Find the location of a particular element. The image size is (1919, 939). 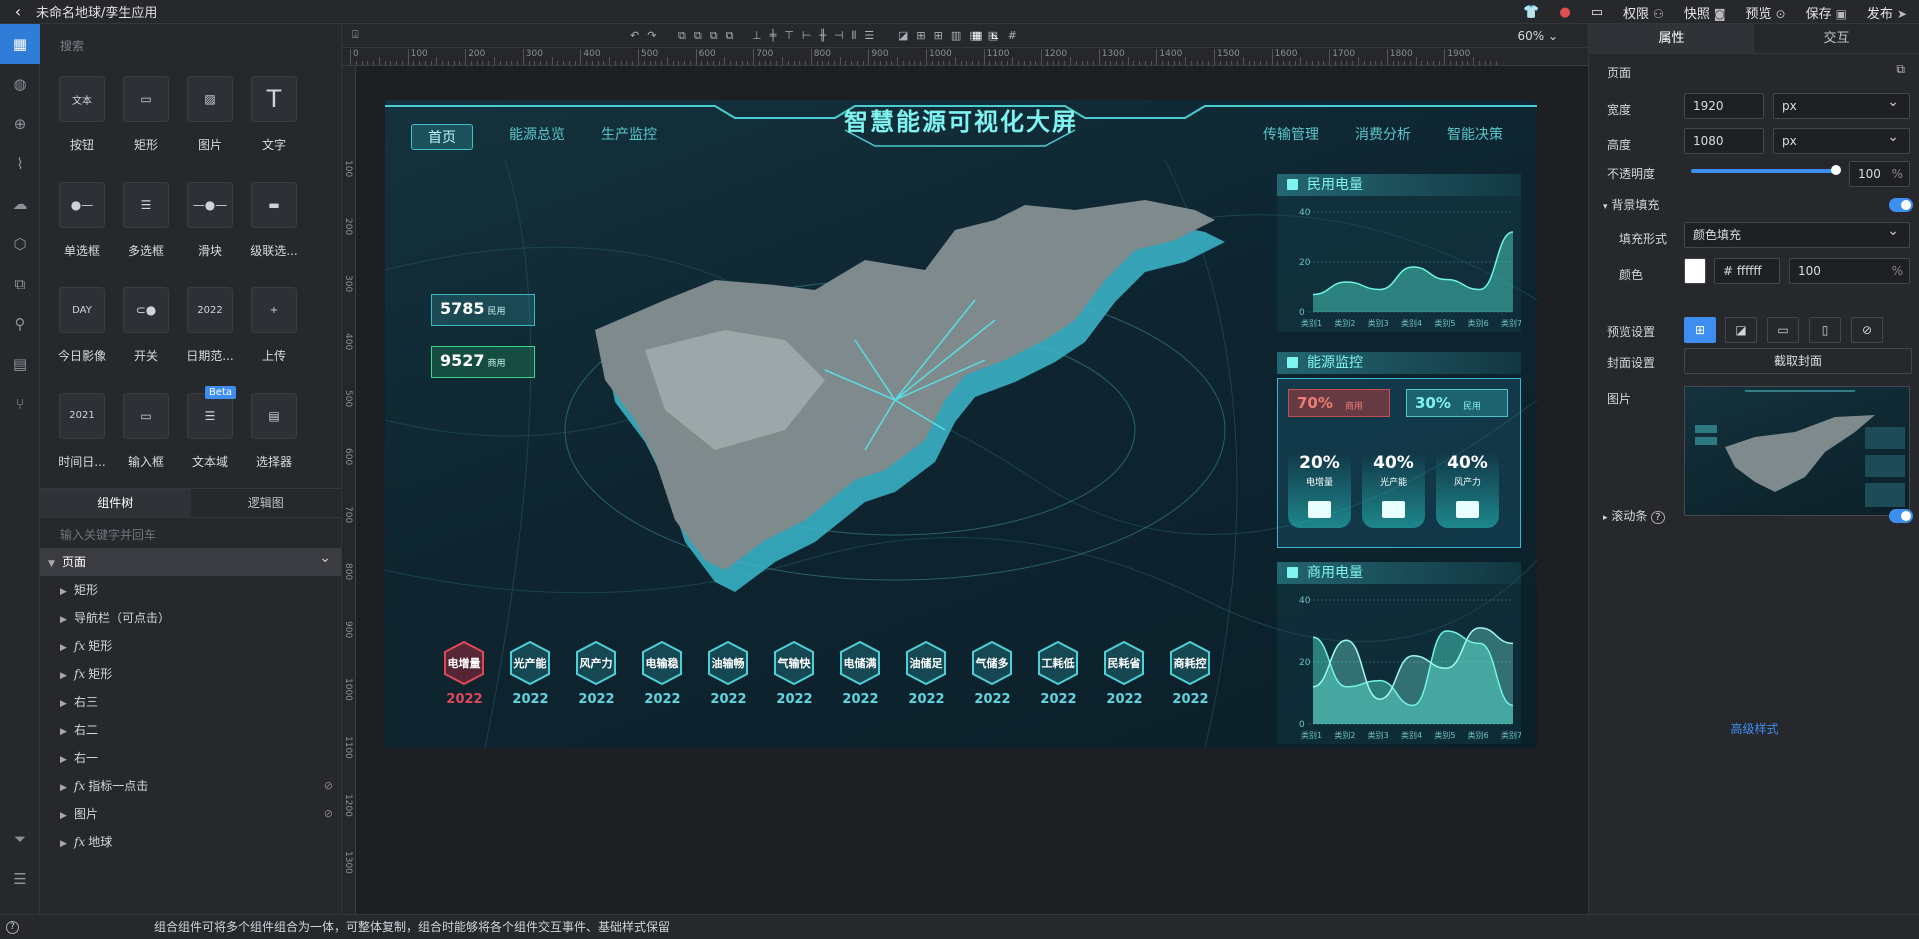

filter-icon: ⏷ is located at coordinates (20, 839).